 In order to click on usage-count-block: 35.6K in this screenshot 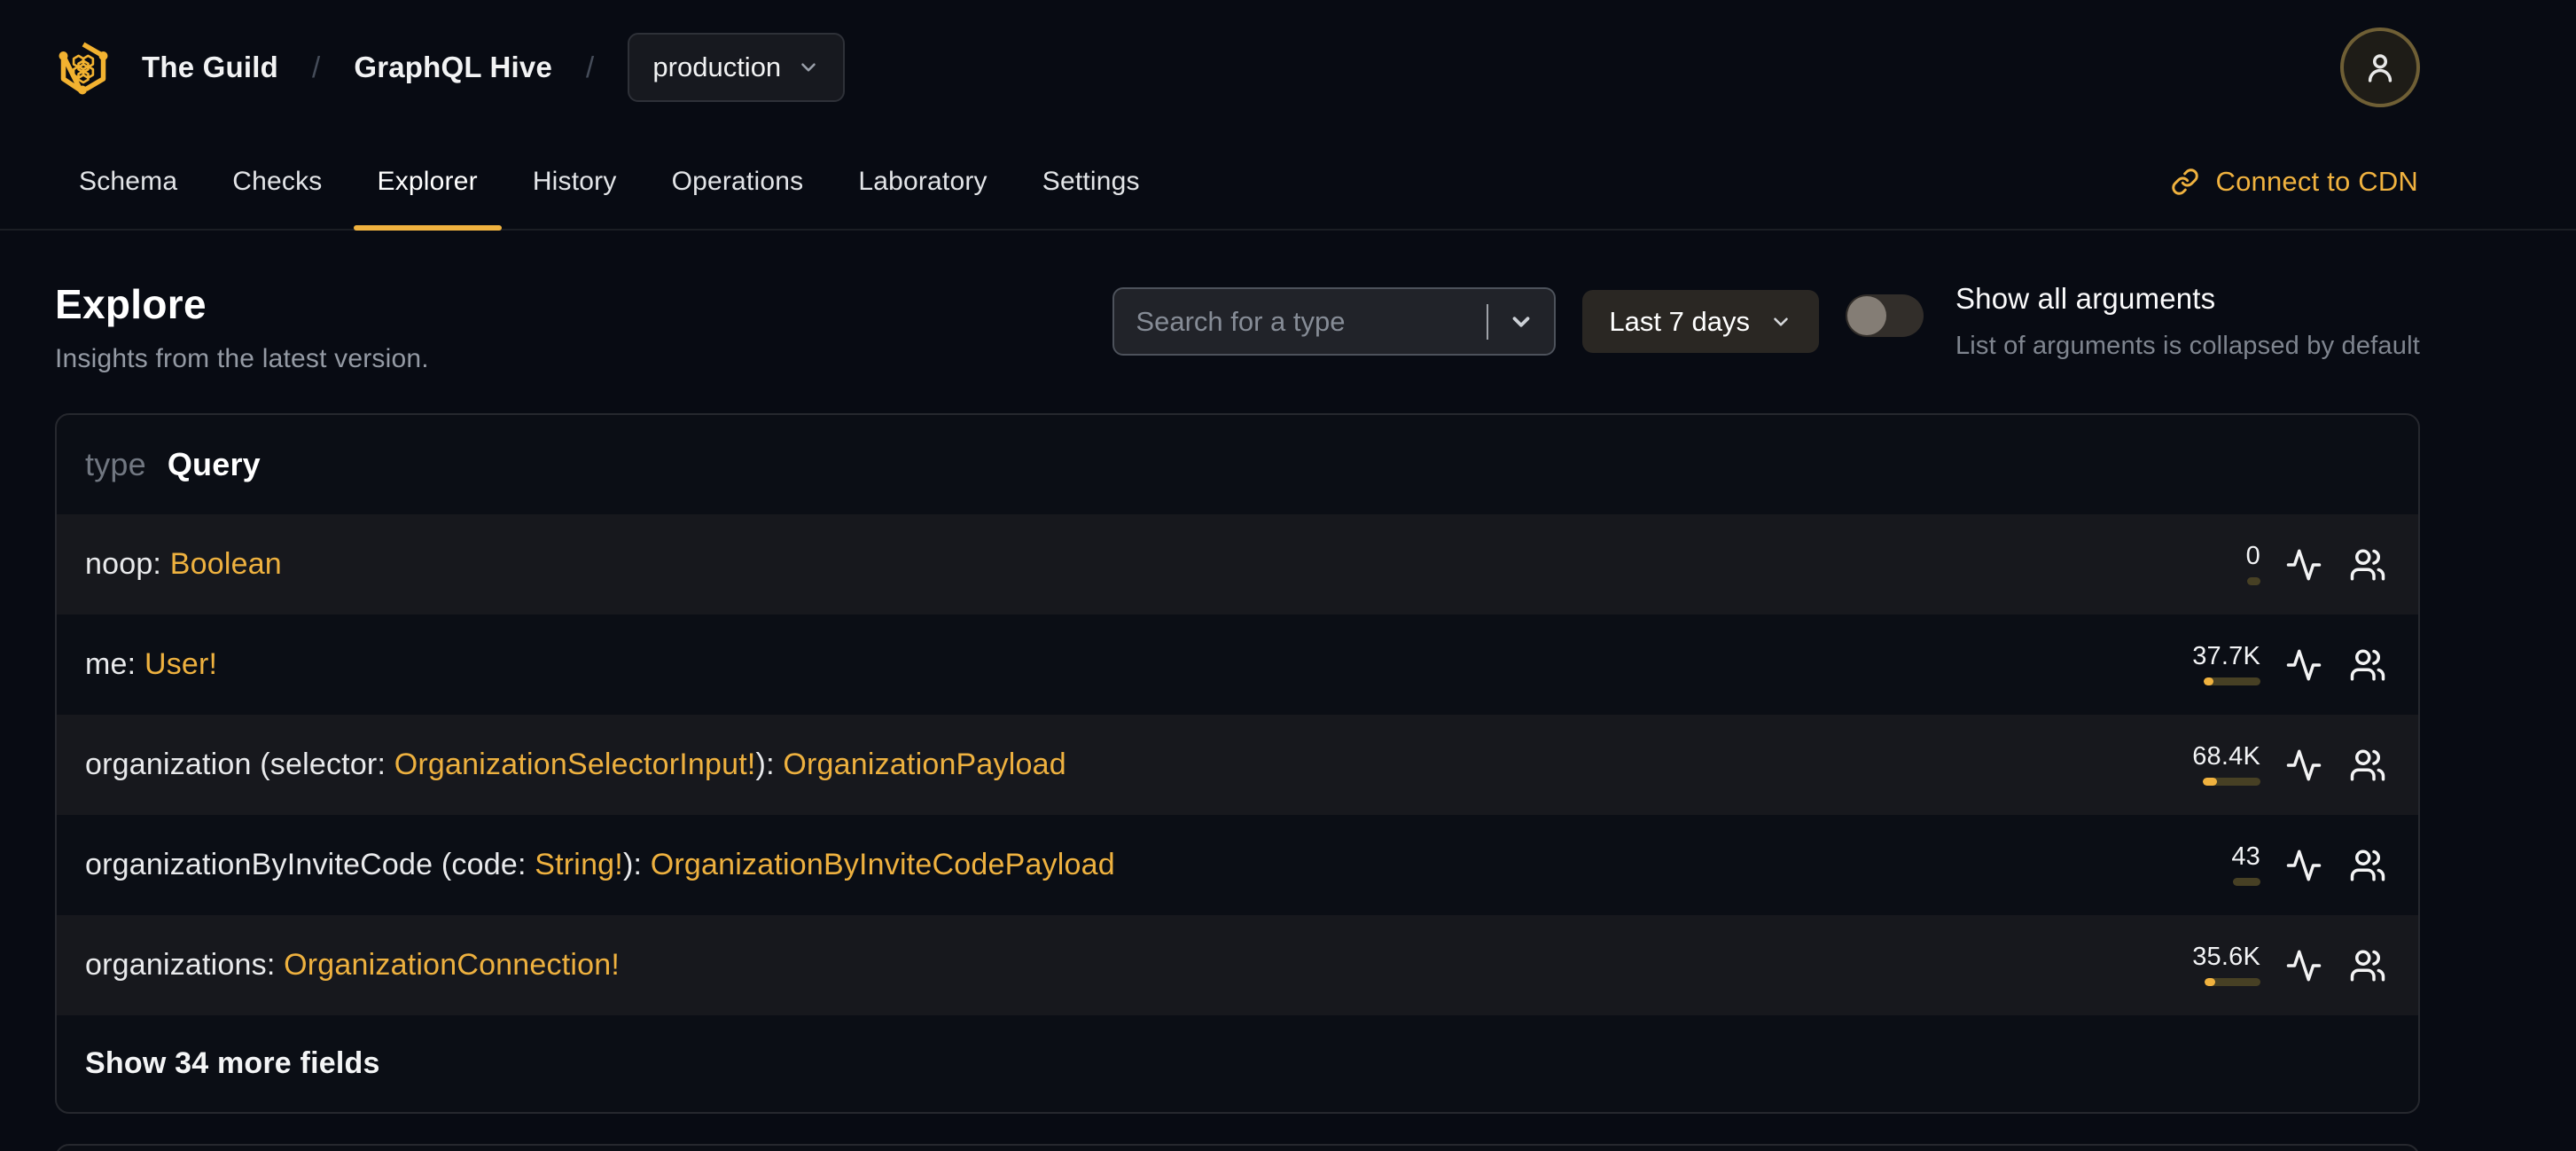, I will do `click(2226, 965)`.